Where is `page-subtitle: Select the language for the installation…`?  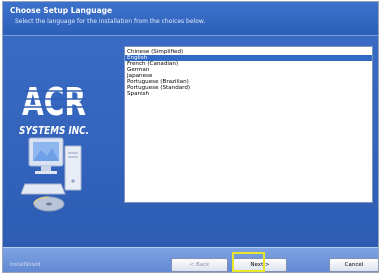 page-subtitle: Select the language for the installation… is located at coordinates (110, 21).